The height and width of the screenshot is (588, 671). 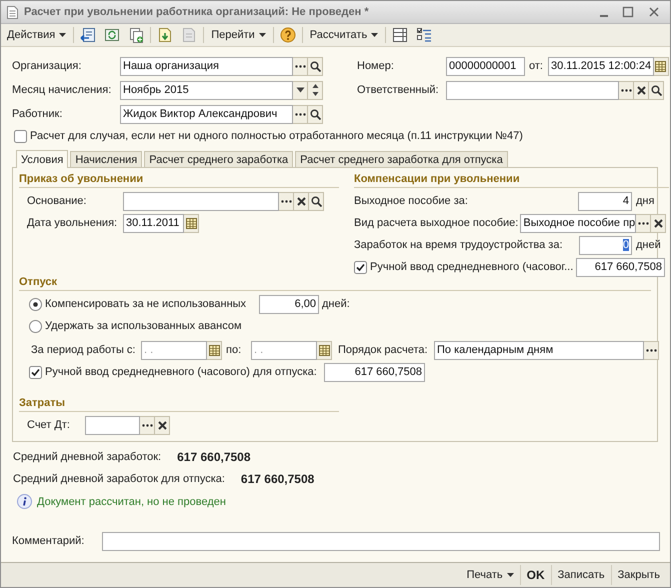 What do you see at coordinates (289, 304) in the screenshot?
I see `vacation-days-field: 6,00` at bounding box center [289, 304].